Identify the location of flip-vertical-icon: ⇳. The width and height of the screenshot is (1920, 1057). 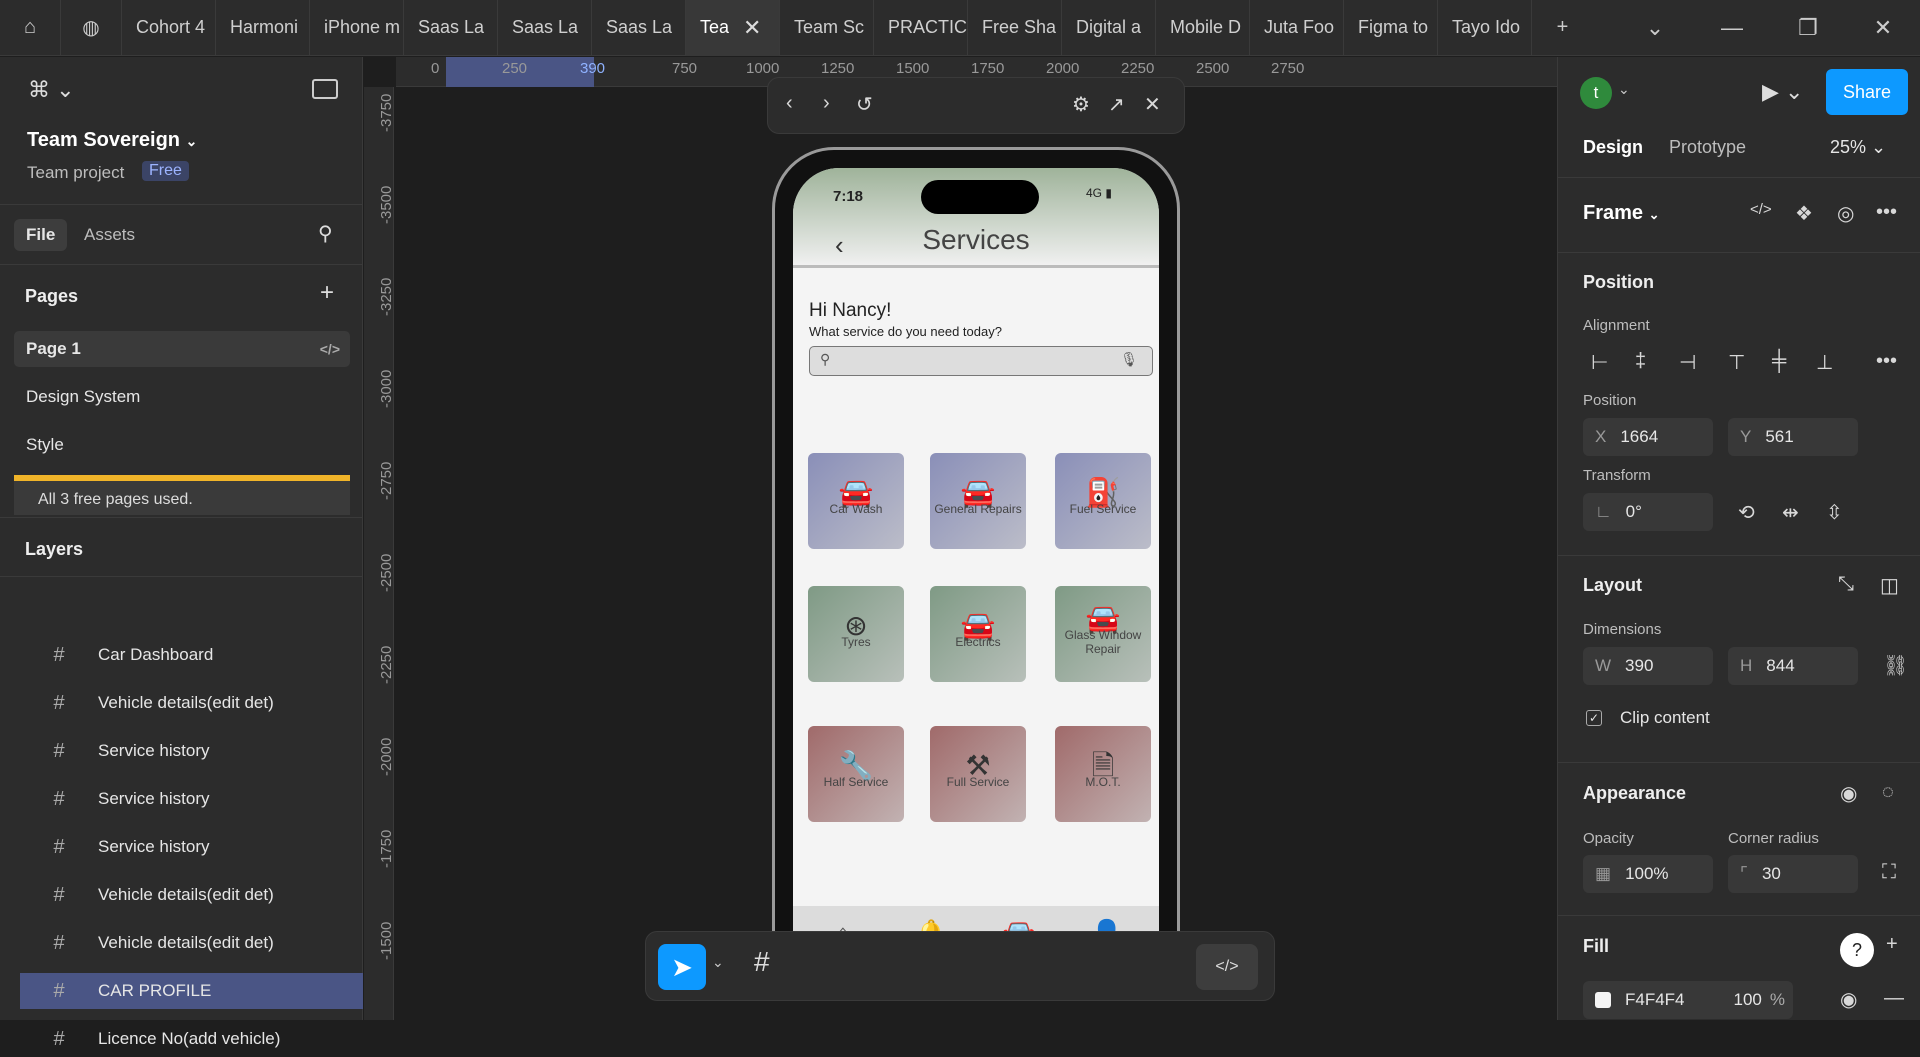
(1834, 512).